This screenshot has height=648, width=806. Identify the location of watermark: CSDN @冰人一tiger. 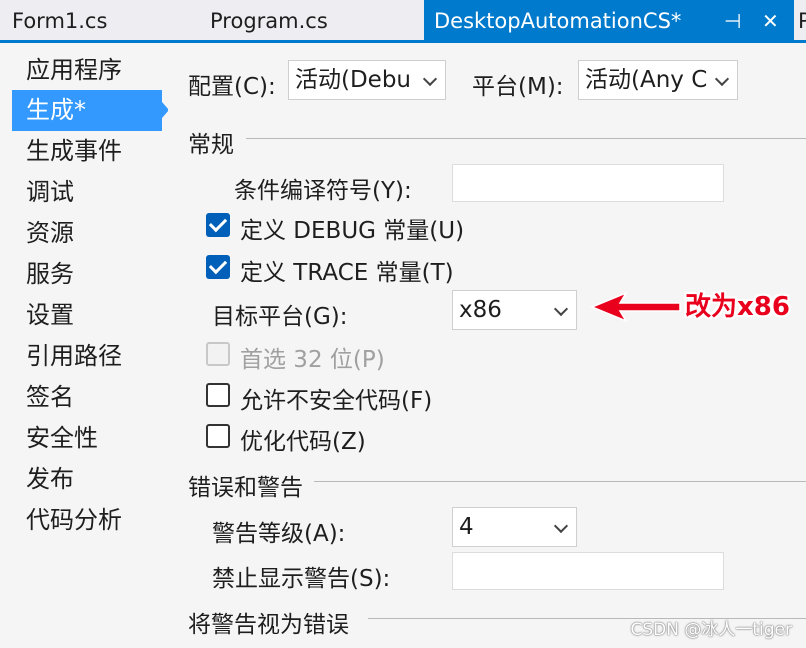
(711, 630).